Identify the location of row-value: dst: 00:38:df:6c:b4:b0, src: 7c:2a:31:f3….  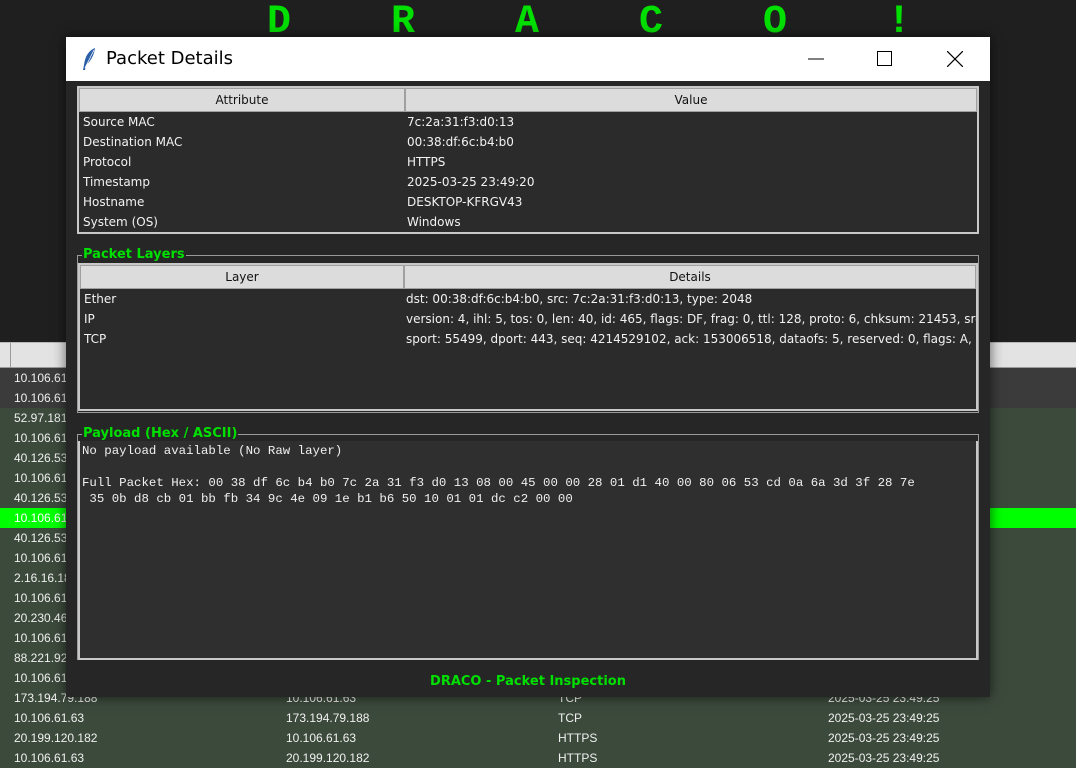
(579, 299).